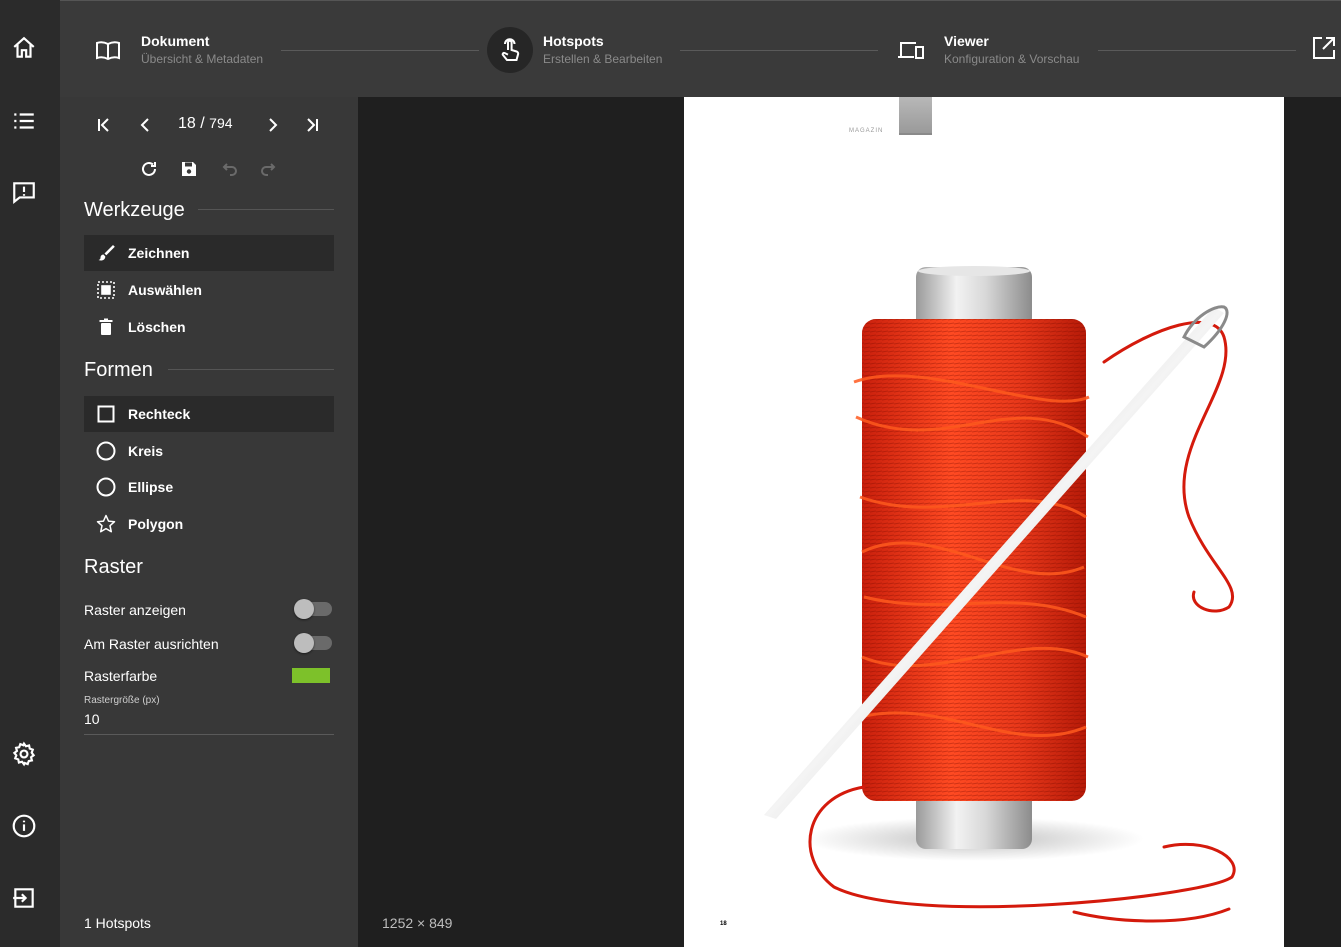 This screenshot has width=1341, height=947. I want to click on shape-rectangle: Rechteck, so click(209, 414).